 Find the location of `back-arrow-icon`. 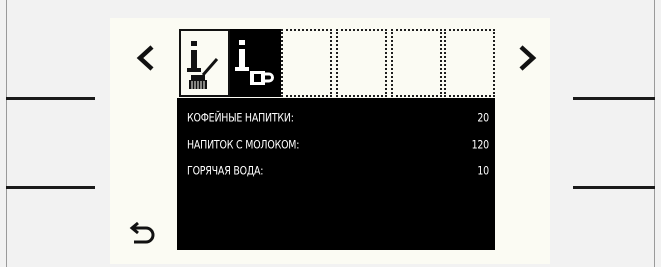

back-arrow-icon is located at coordinates (143, 233).